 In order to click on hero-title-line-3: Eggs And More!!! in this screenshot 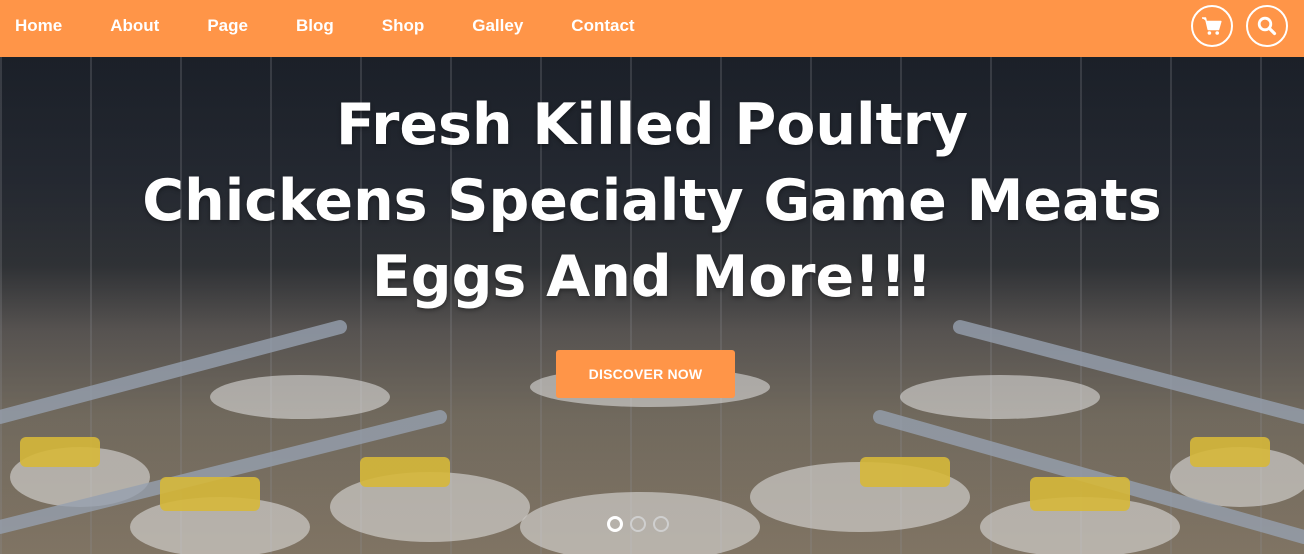, I will do `click(652, 277)`.